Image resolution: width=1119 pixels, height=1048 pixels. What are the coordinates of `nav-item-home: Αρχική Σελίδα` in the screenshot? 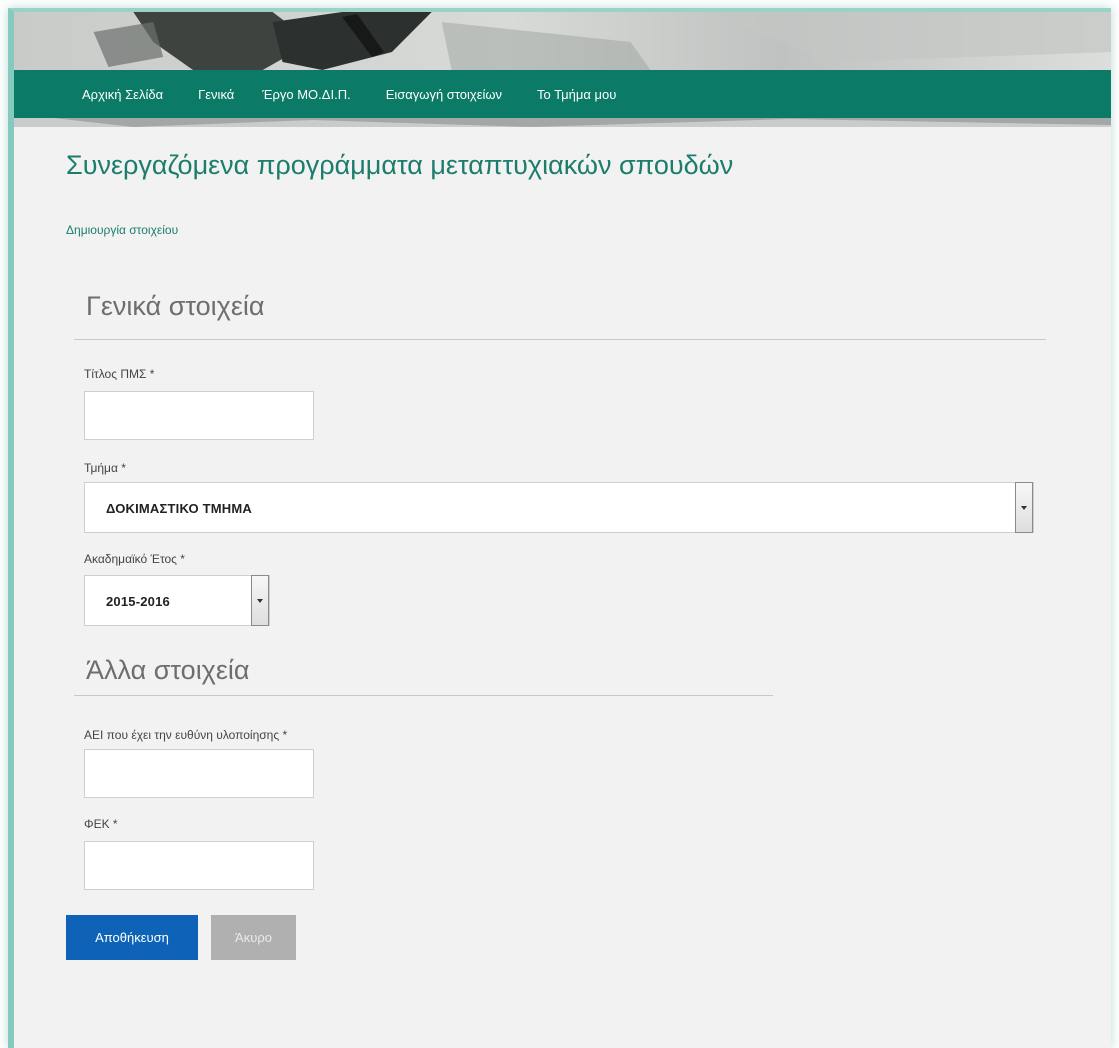 It's located at (122, 94).